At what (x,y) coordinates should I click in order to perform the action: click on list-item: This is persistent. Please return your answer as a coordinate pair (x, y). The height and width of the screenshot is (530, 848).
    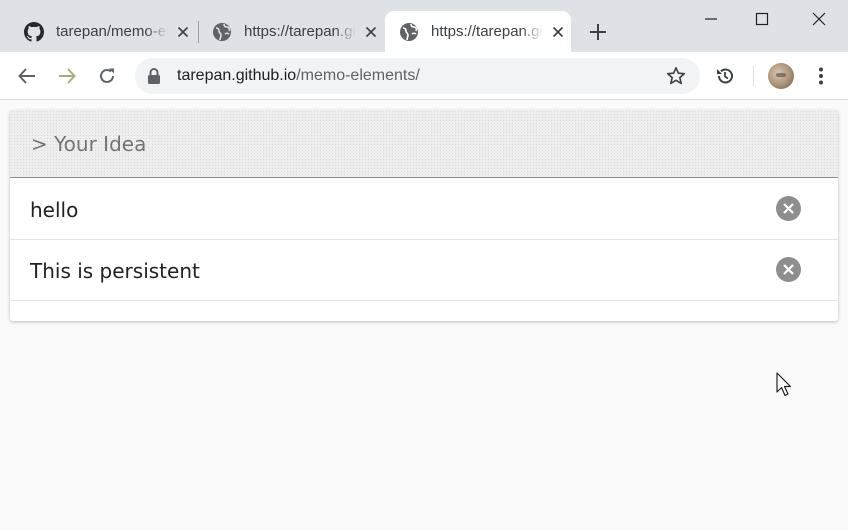
    Looking at the image, I should click on (424, 270).